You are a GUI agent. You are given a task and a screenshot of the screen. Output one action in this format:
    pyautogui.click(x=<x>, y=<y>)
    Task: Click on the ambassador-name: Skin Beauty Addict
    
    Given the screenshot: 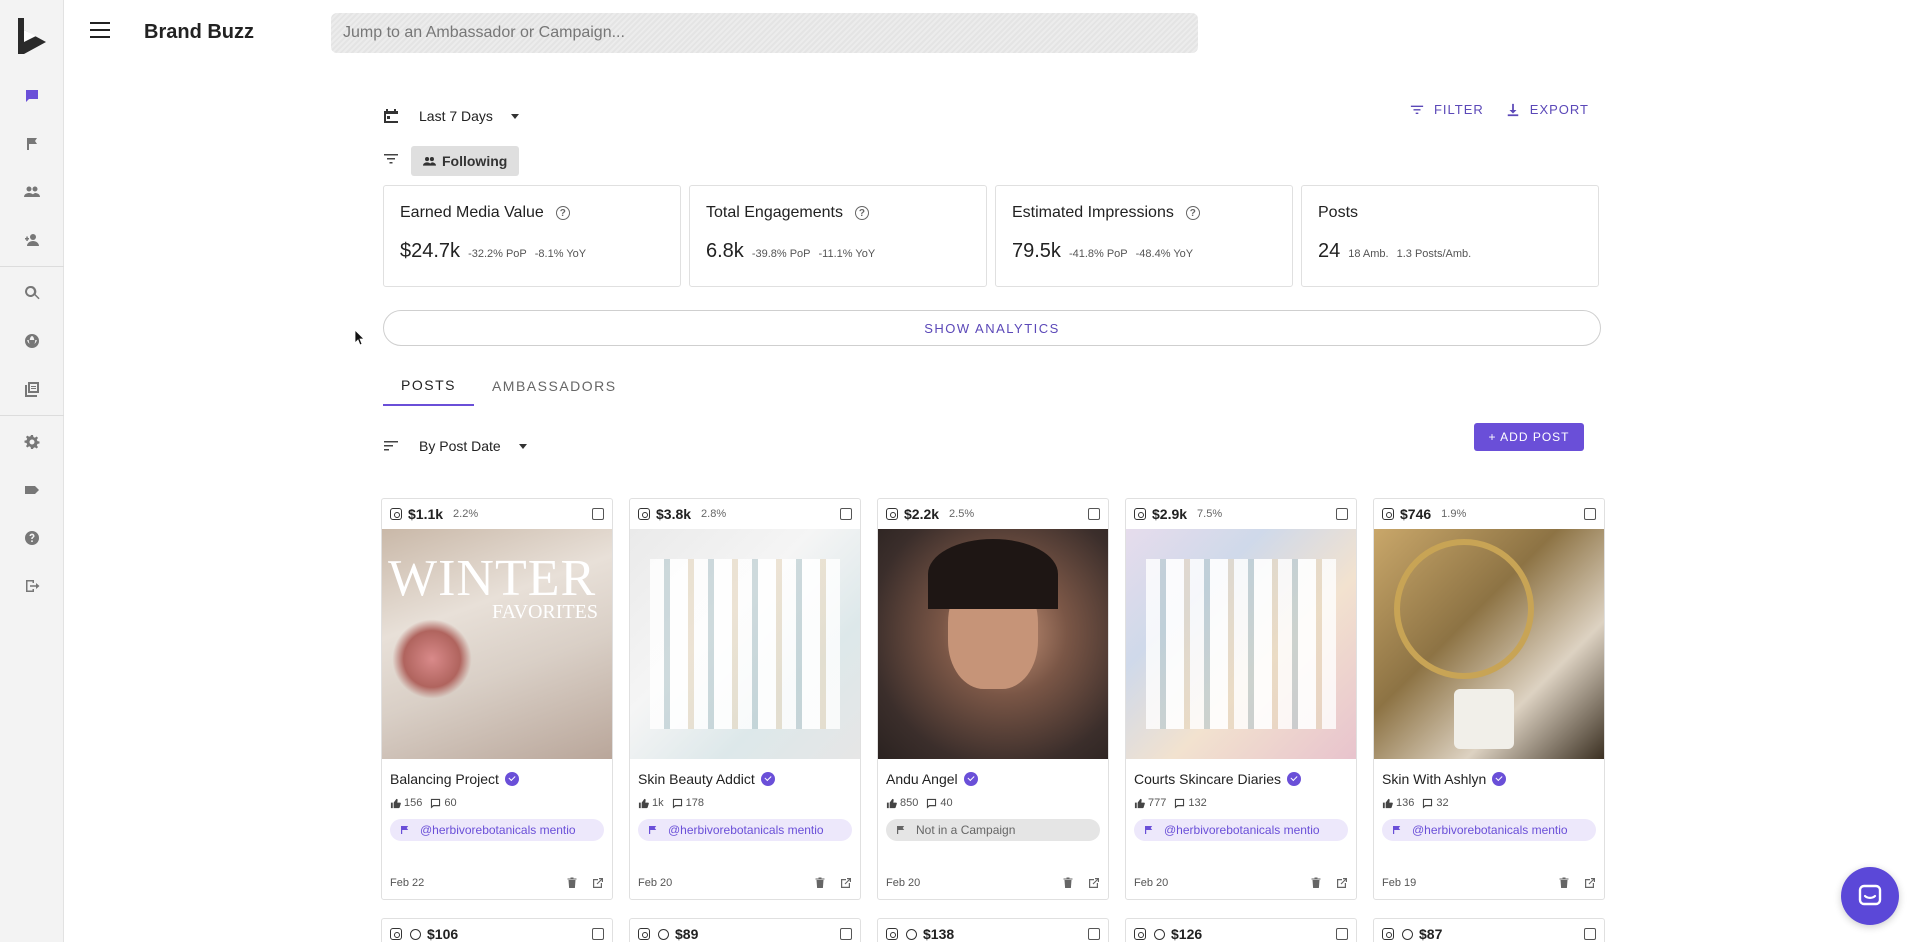 What is the action you would take?
    pyautogui.click(x=696, y=779)
    